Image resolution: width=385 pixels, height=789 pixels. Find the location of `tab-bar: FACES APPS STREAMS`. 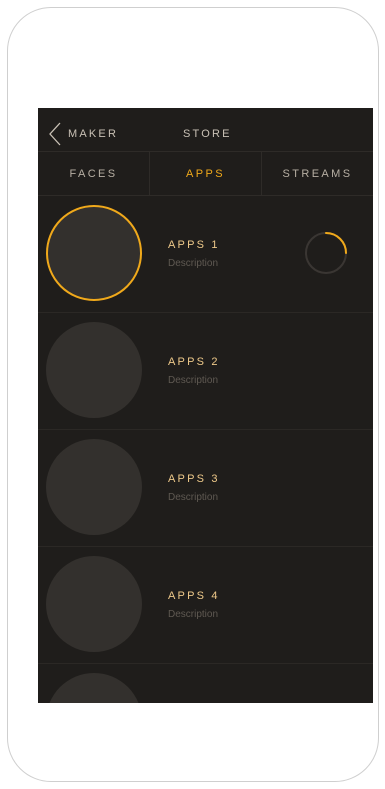

tab-bar: FACES APPS STREAMS is located at coordinates (205, 174).